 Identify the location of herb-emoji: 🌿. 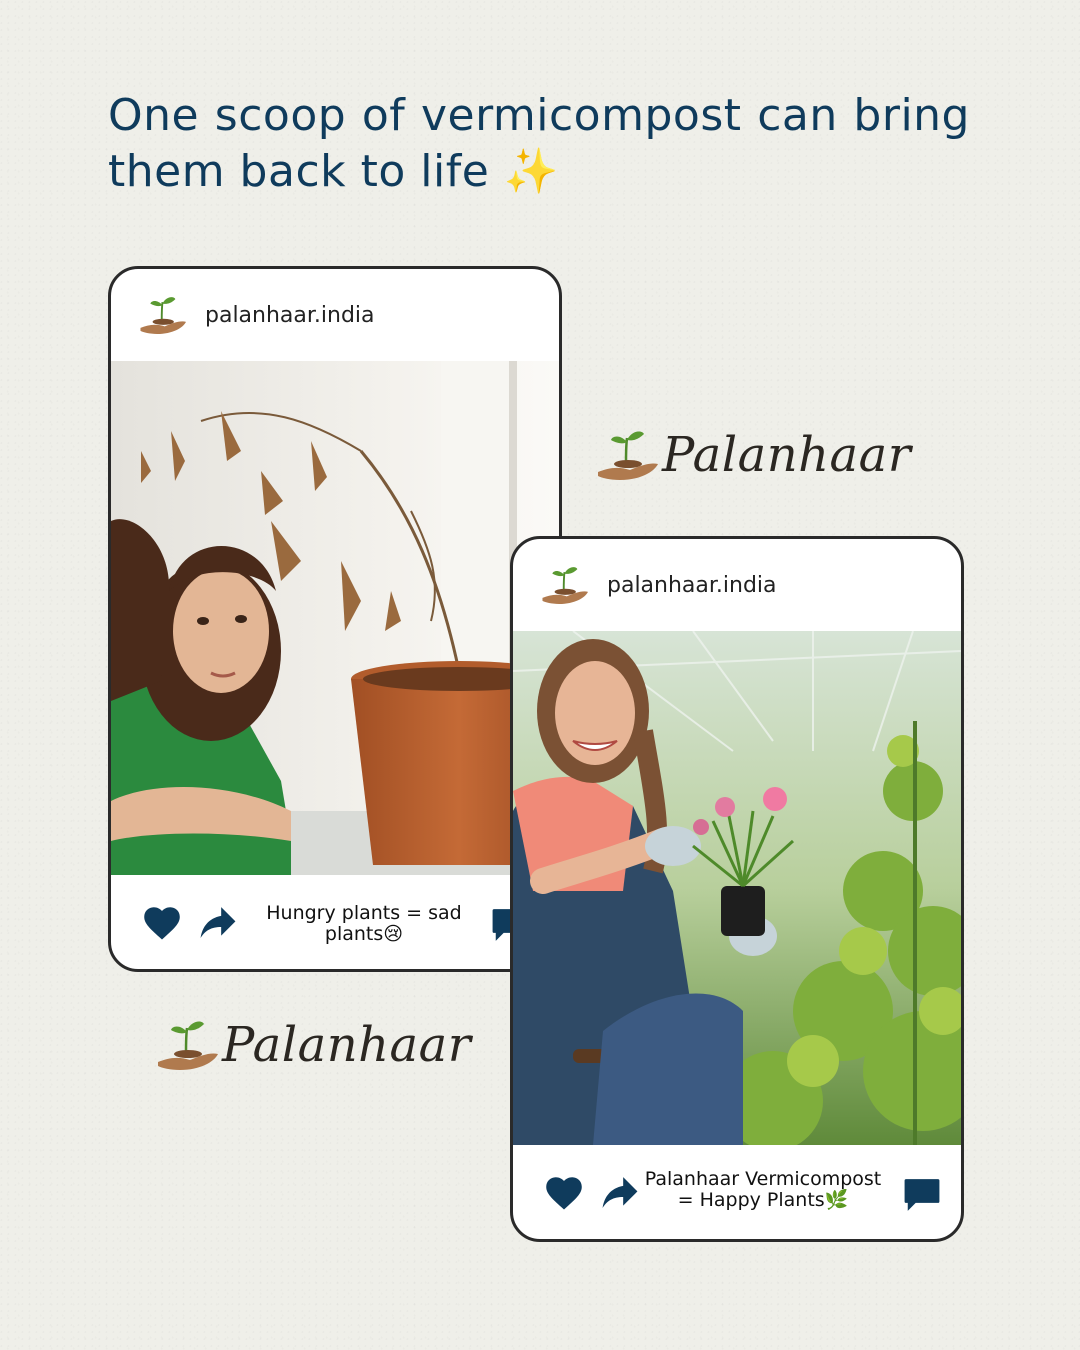
(836, 1200).